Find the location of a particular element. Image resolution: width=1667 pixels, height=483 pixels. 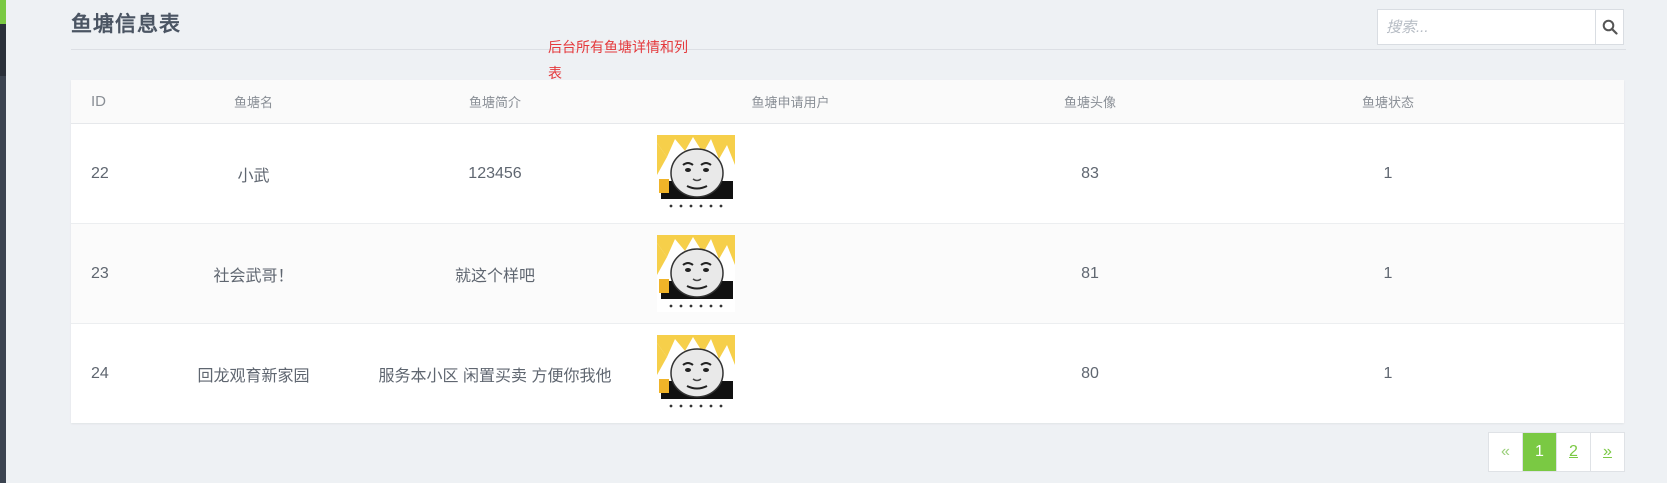

col-status: 鱼塘状态 is located at coordinates (1387, 102).